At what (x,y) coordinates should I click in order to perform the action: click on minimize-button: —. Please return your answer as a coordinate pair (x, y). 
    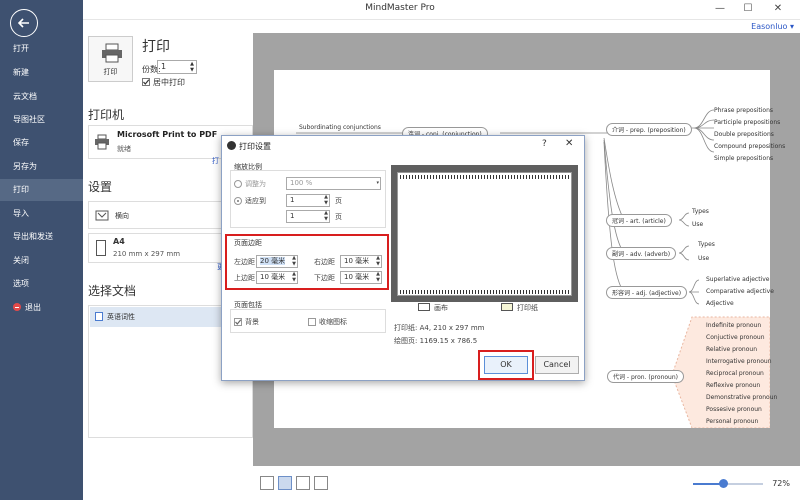
    Looking at the image, I should click on (720, 9).